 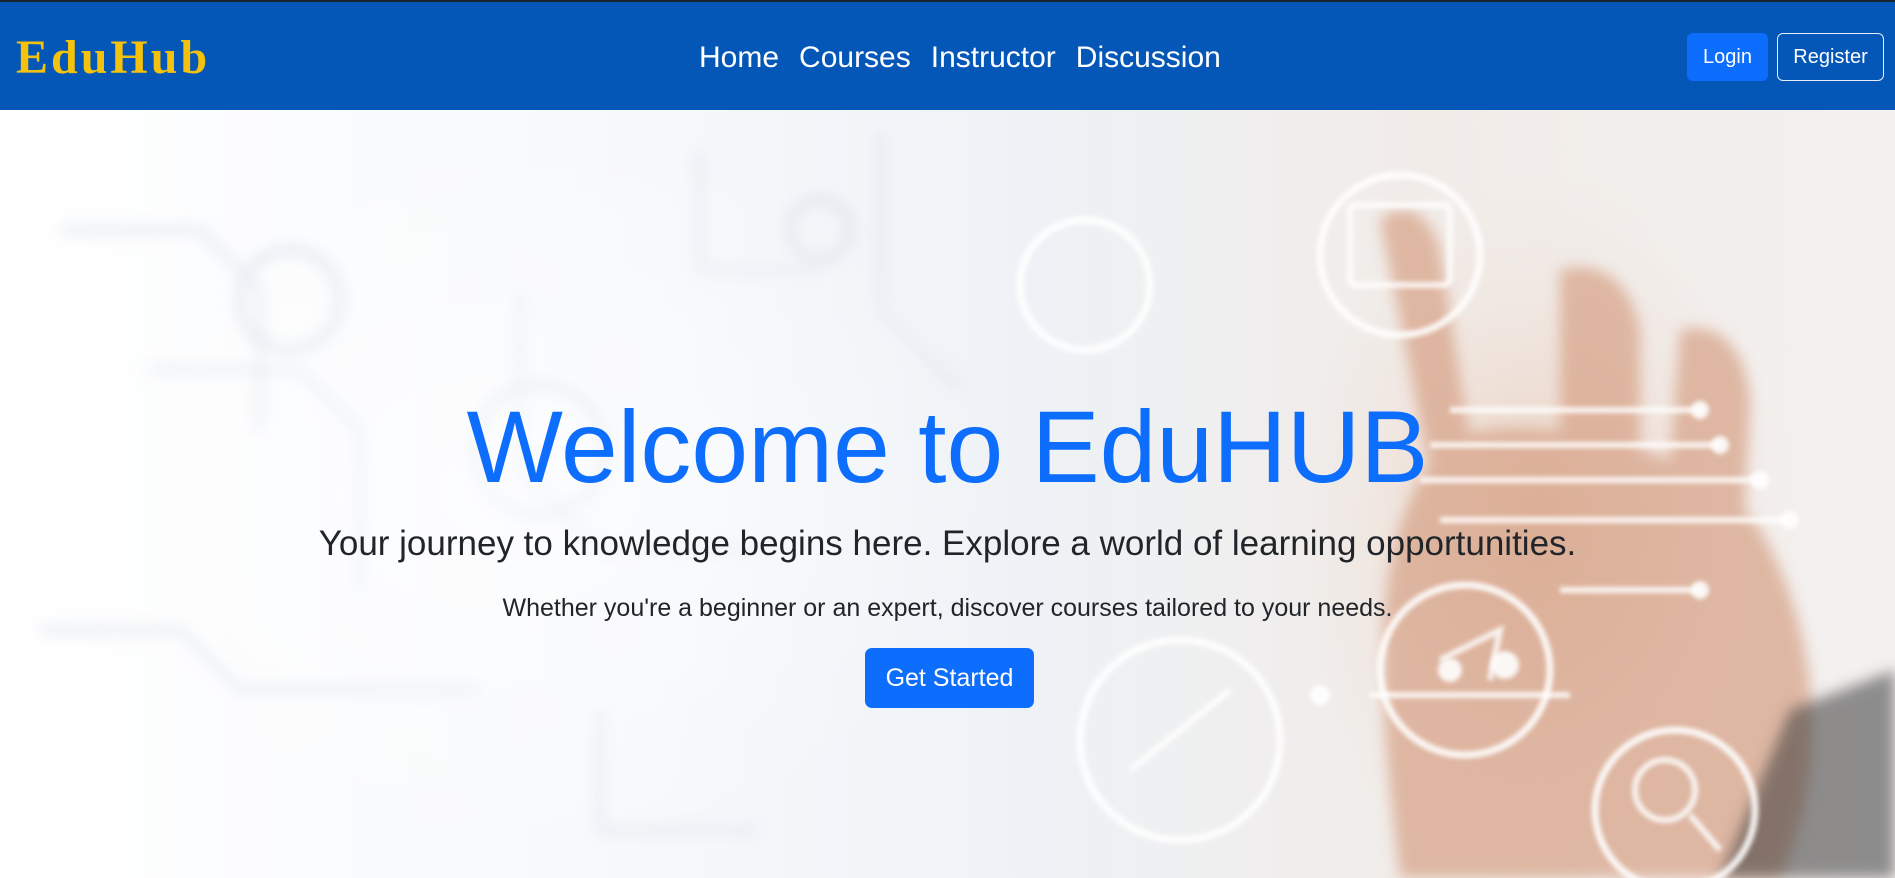 I want to click on register-button: Register, so click(x=1830, y=57).